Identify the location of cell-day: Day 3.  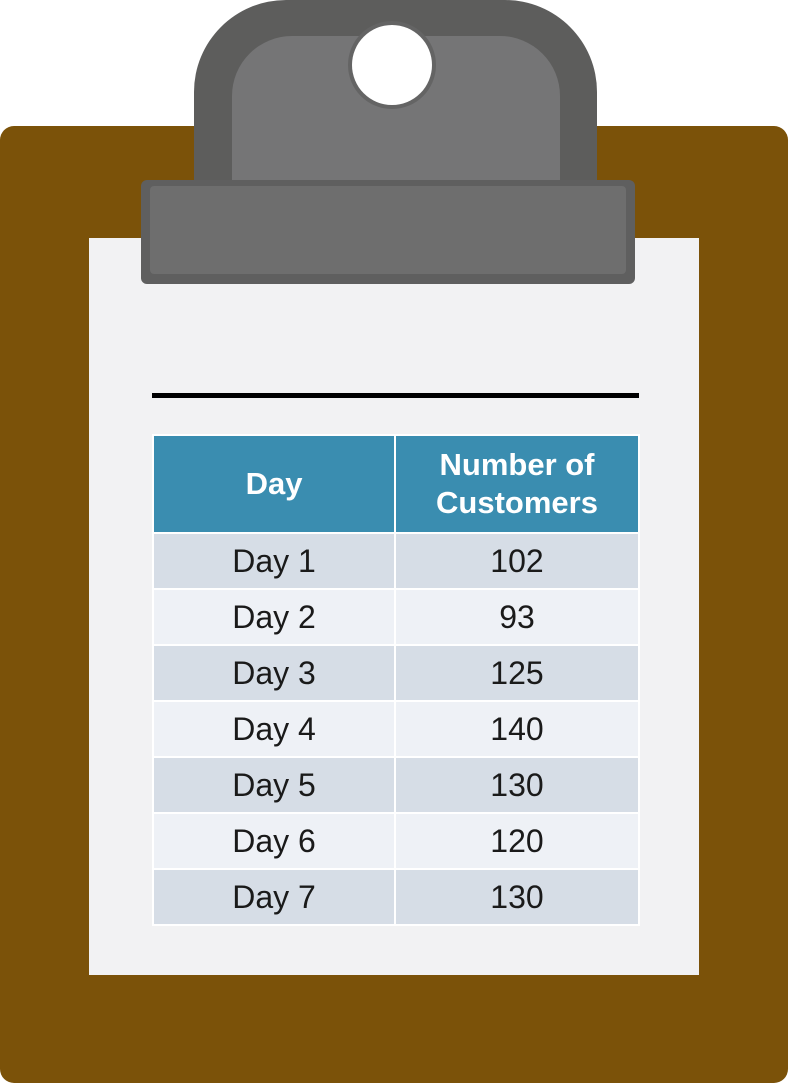
(274, 673).